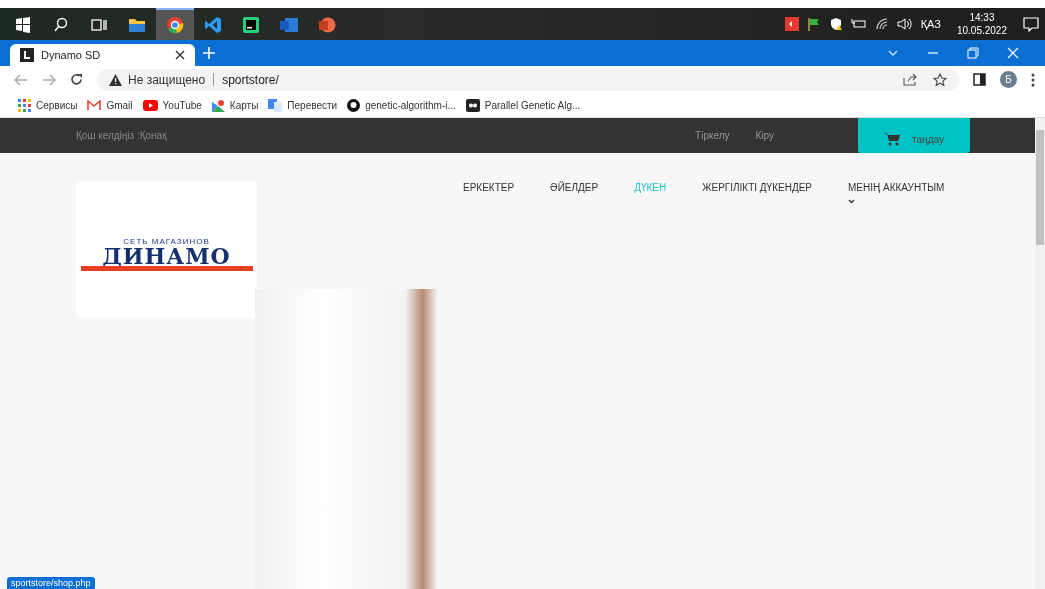  What do you see at coordinates (110, 105) in the screenshot?
I see `bookmark-link: Gmail` at bounding box center [110, 105].